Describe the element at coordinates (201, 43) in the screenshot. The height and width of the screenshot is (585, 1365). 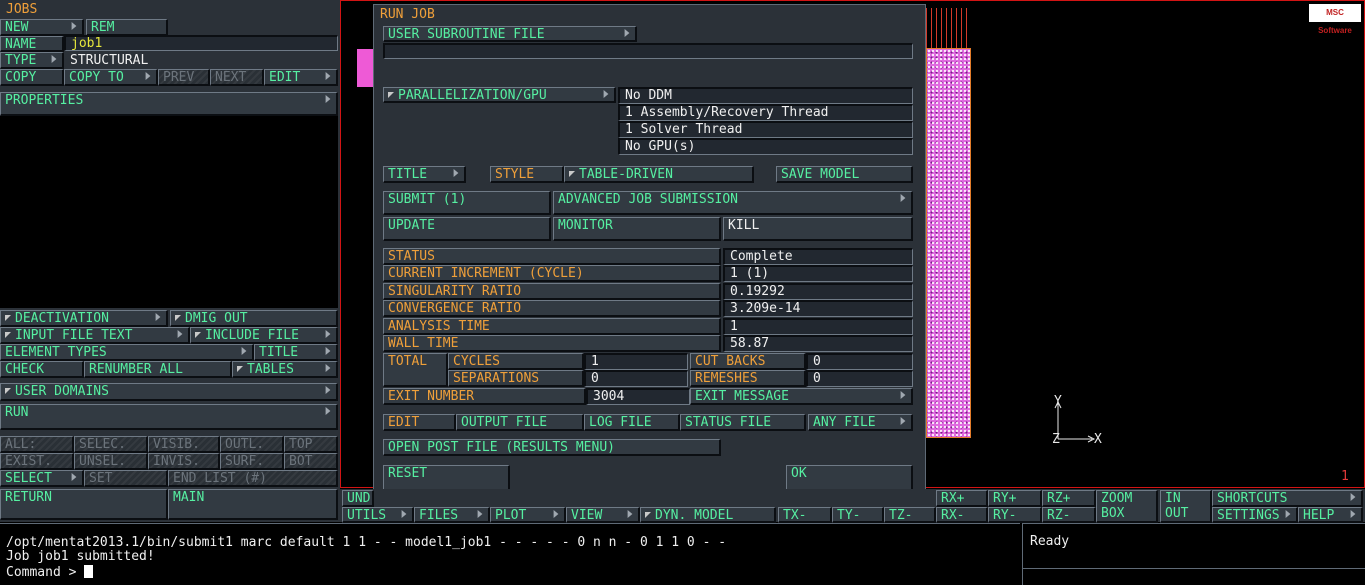
I see `job-name-field: job1` at that location.